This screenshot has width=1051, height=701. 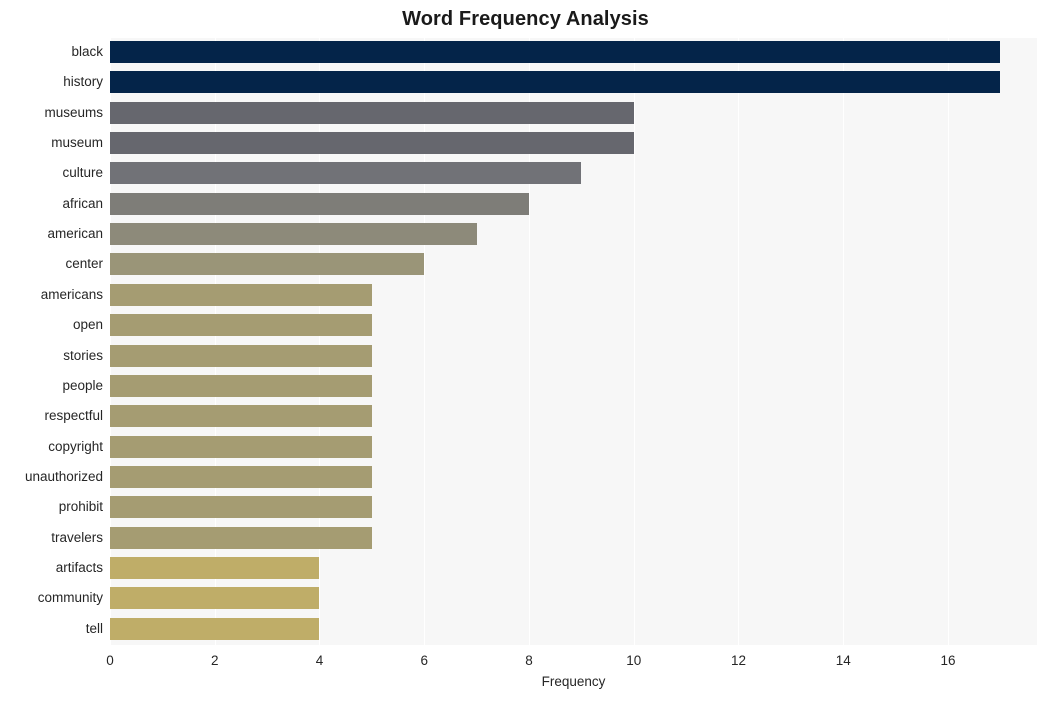 What do you see at coordinates (571, 660) in the screenshot?
I see `x-axis-ticks: 0 2 4 6 8 10 12 14 16` at bounding box center [571, 660].